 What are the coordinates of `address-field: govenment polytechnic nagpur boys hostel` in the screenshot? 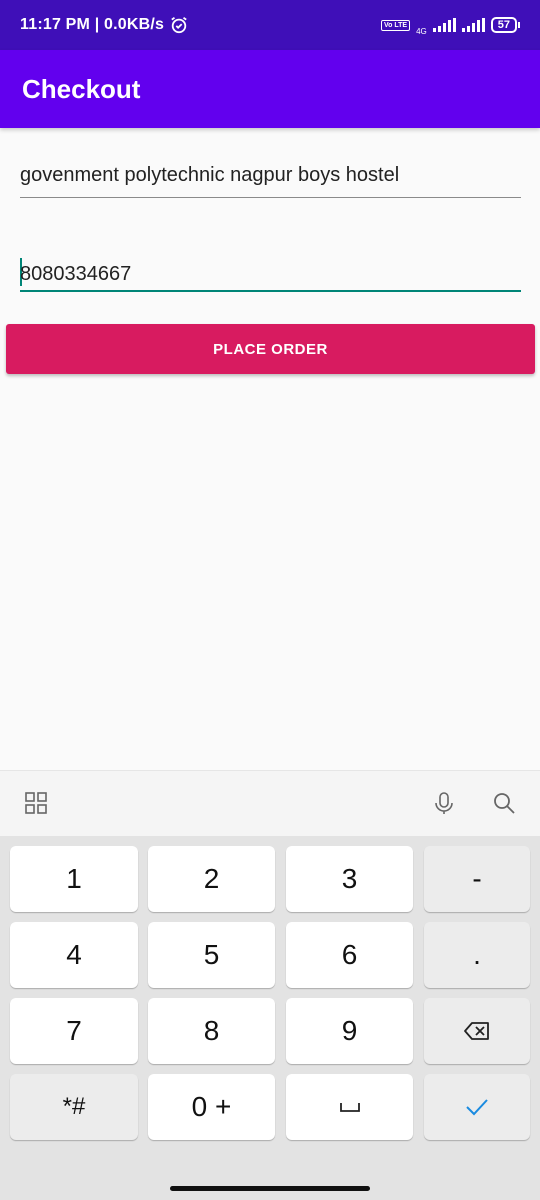 It's located at (270, 178).